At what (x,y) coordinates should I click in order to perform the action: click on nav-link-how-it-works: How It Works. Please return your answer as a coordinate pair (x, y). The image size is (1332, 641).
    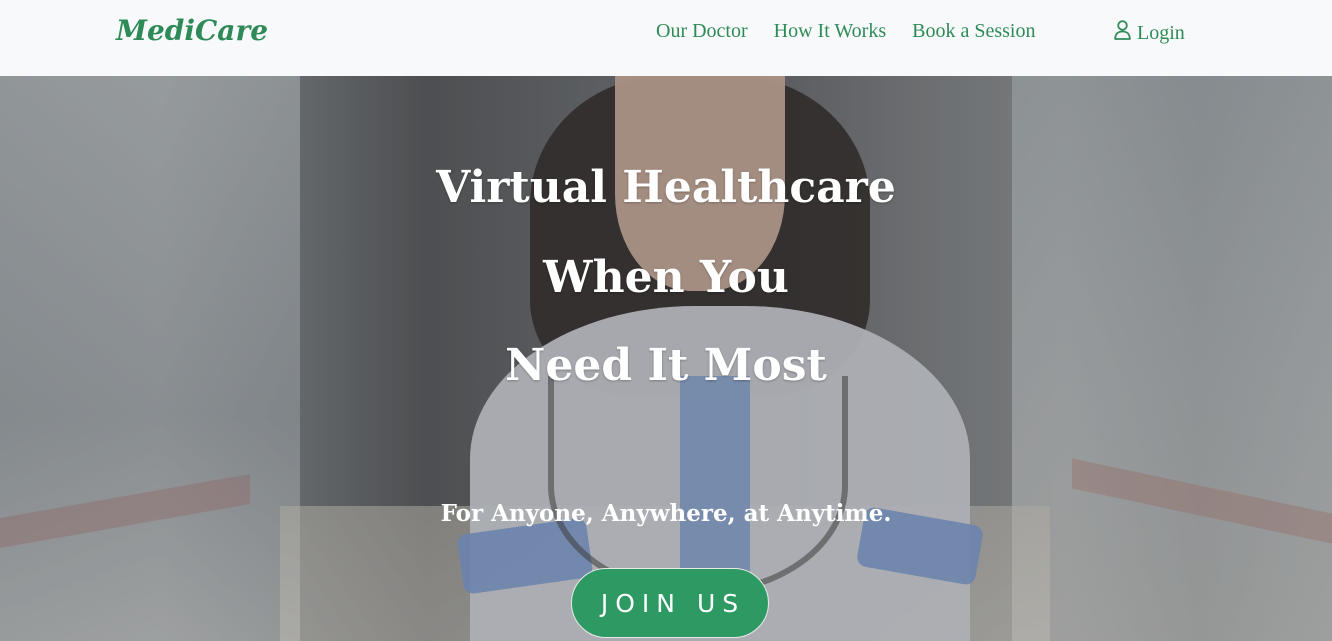
    Looking at the image, I should click on (830, 31).